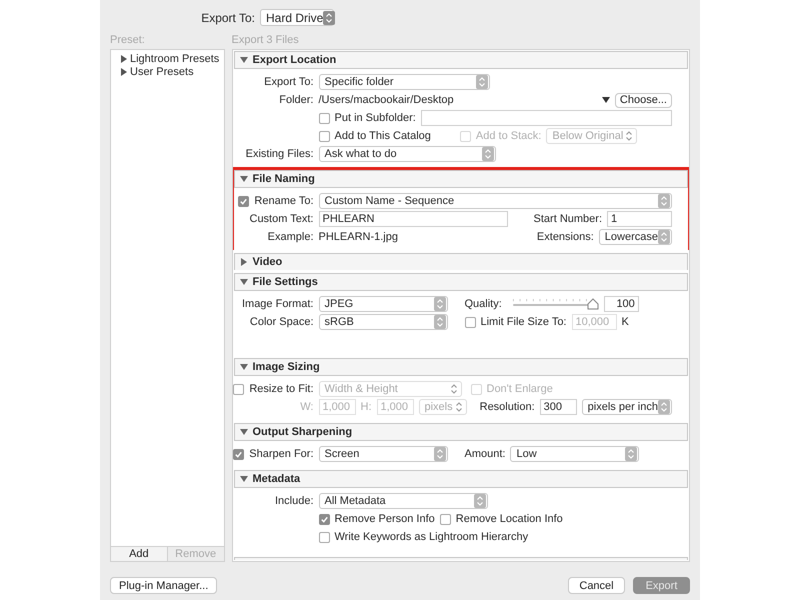 The width and height of the screenshot is (800, 600). Describe the element at coordinates (625, 322) in the screenshot. I see `value-text: K` at that location.